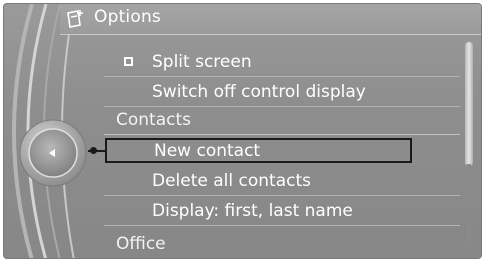 The image size is (485, 262). Describe the element at coordinates (93, 150) in the screenshot. I see `selection-connector-dot` at that location.